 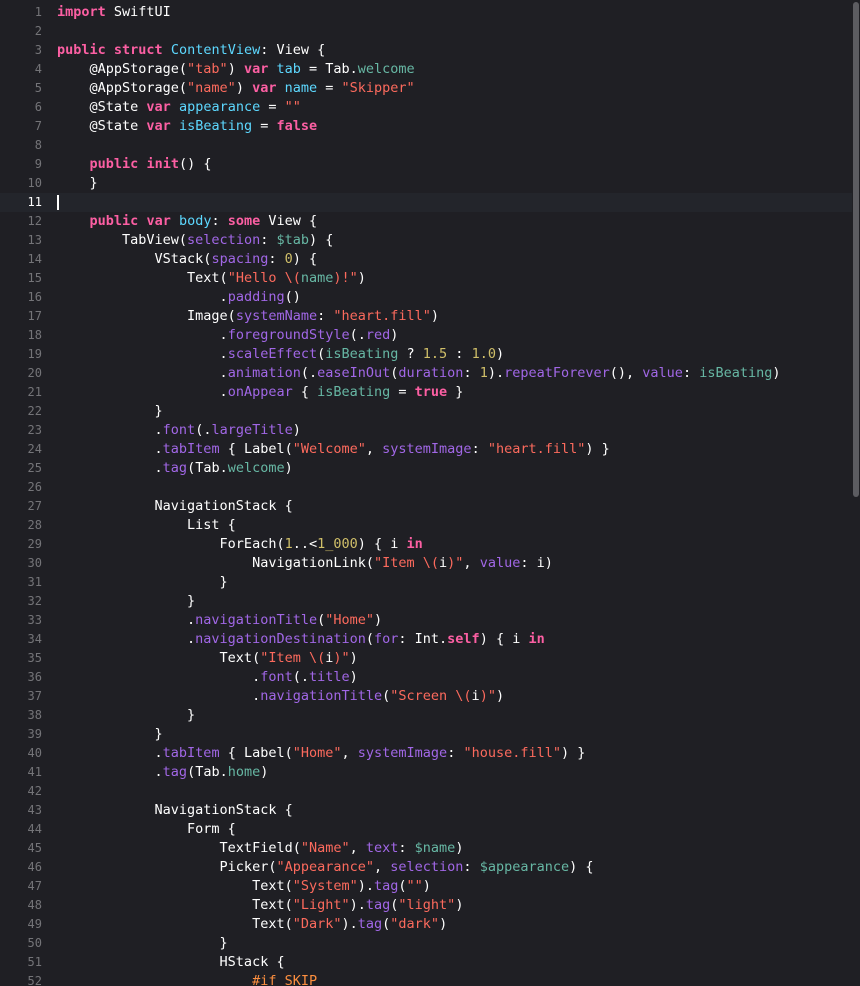 I want to click on code-line: 14 VStack(spacing: 0) {, so click(x=426, y=259).